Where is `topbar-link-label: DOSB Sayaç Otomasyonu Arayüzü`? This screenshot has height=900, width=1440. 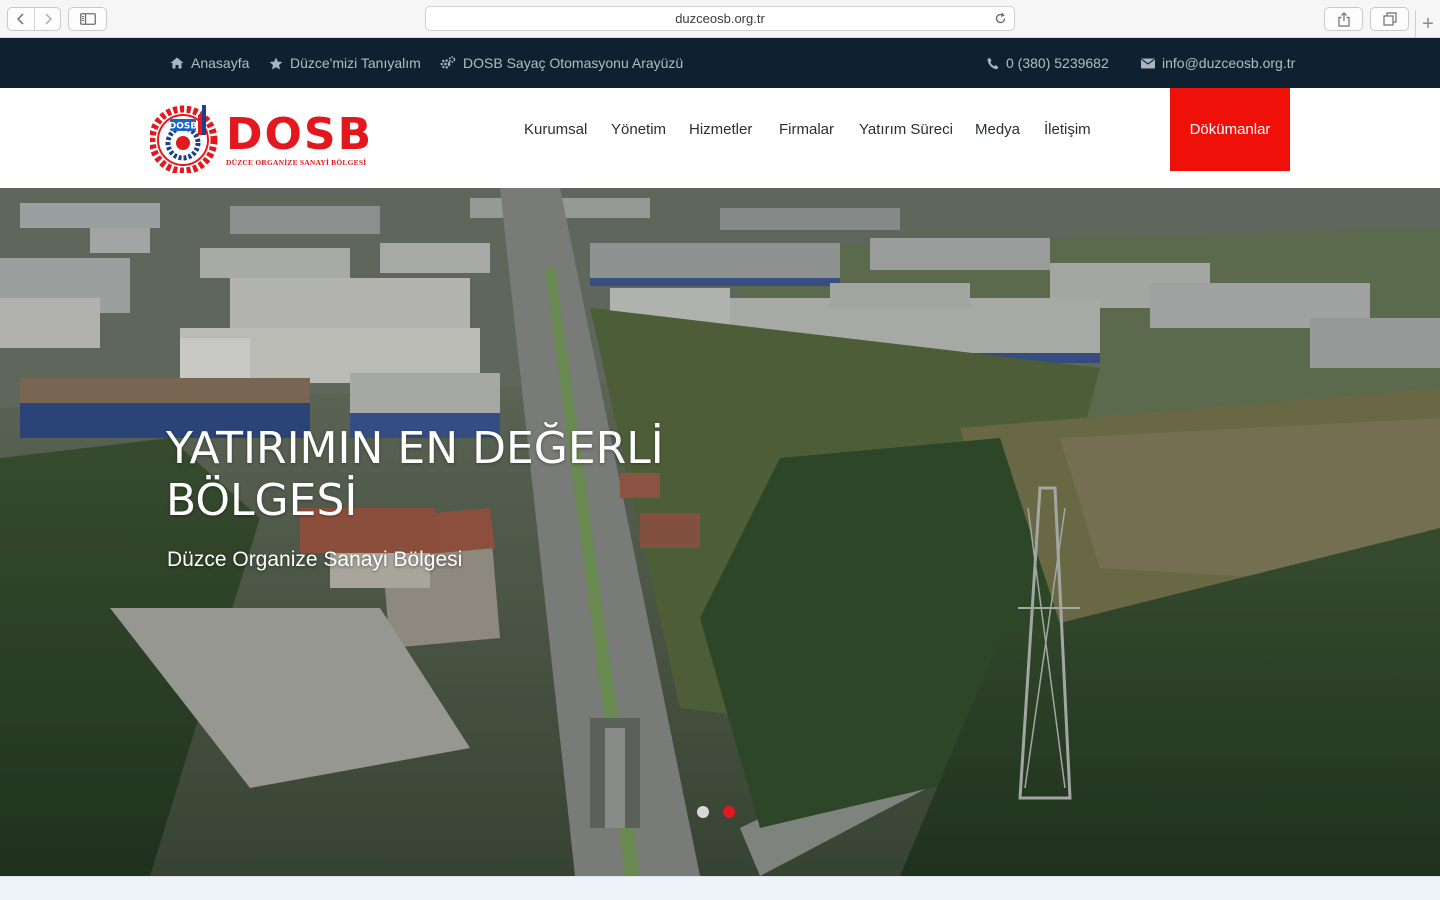 topbar-link-label: DOSB Sayaç Otomasyonu Arayüzü is located at coordinates (573, 63).